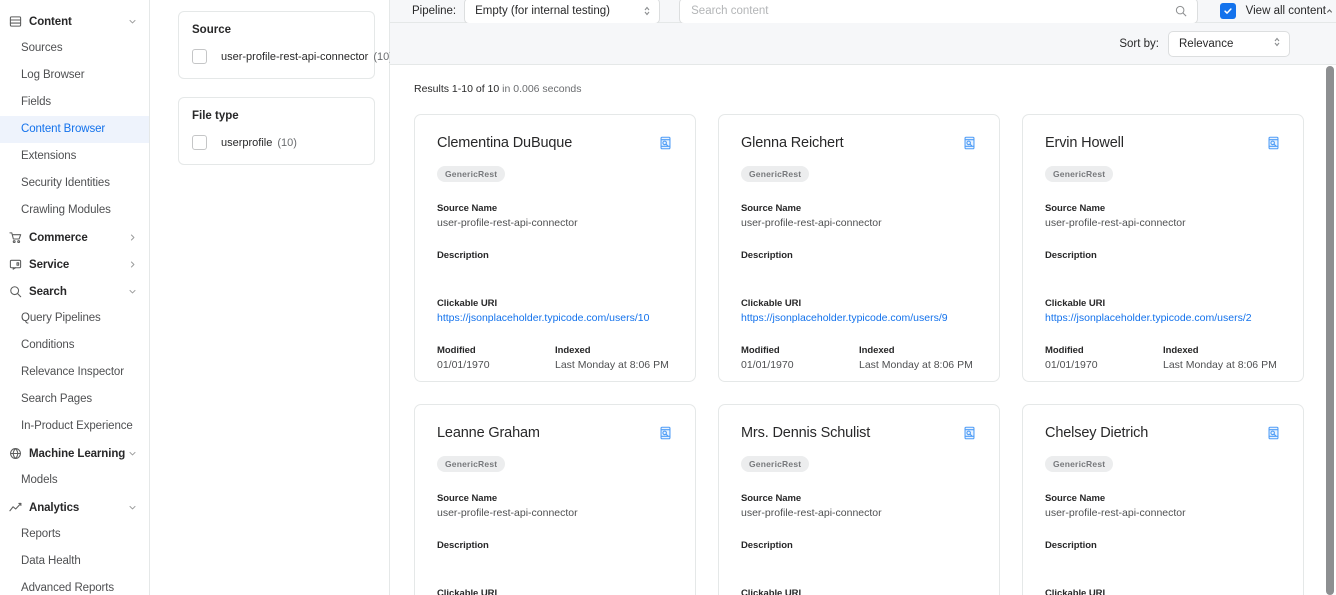 This screenshot has height=595, width=1336. I want to click on search-content-box, so click(938, 12).